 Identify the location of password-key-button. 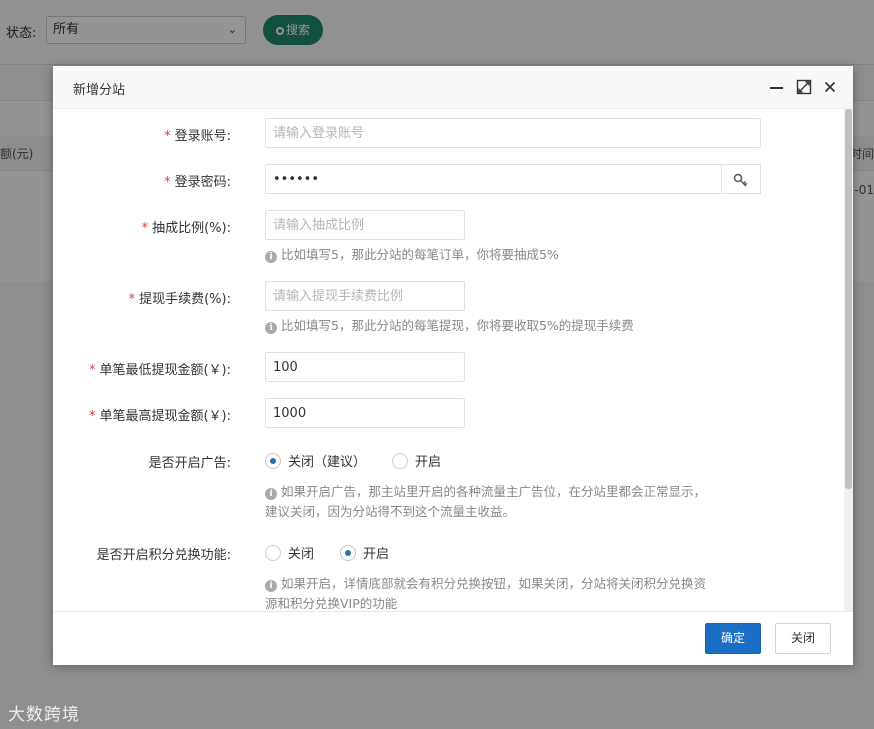
(741, 179).